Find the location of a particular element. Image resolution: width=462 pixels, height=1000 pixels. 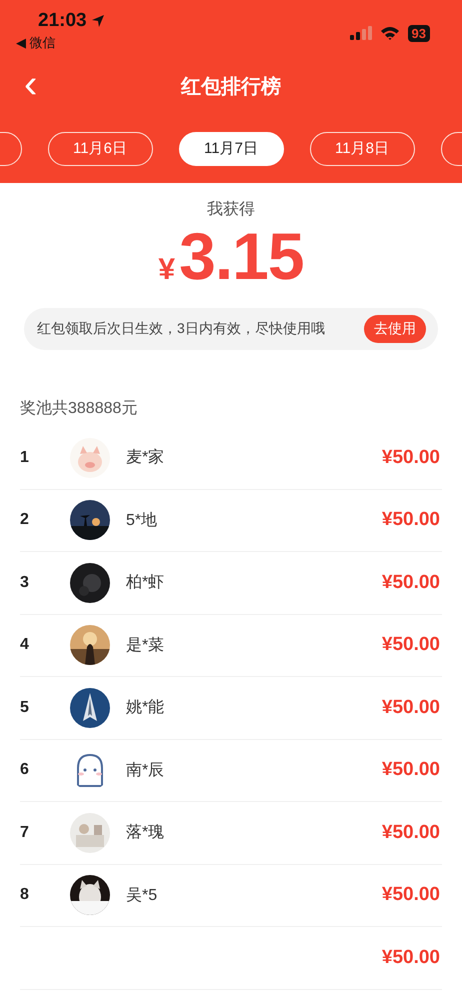

date-tab: 11月6日 is located at coordinates (100, 149).